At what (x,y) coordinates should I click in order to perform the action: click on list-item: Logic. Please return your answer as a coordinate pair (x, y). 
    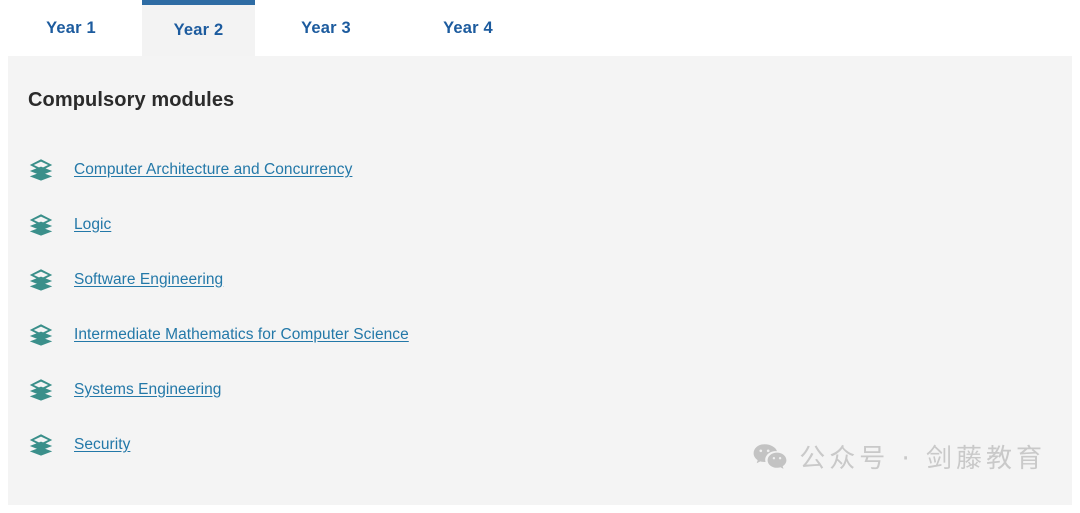
    Looking at the image, I should click on (528, 224).